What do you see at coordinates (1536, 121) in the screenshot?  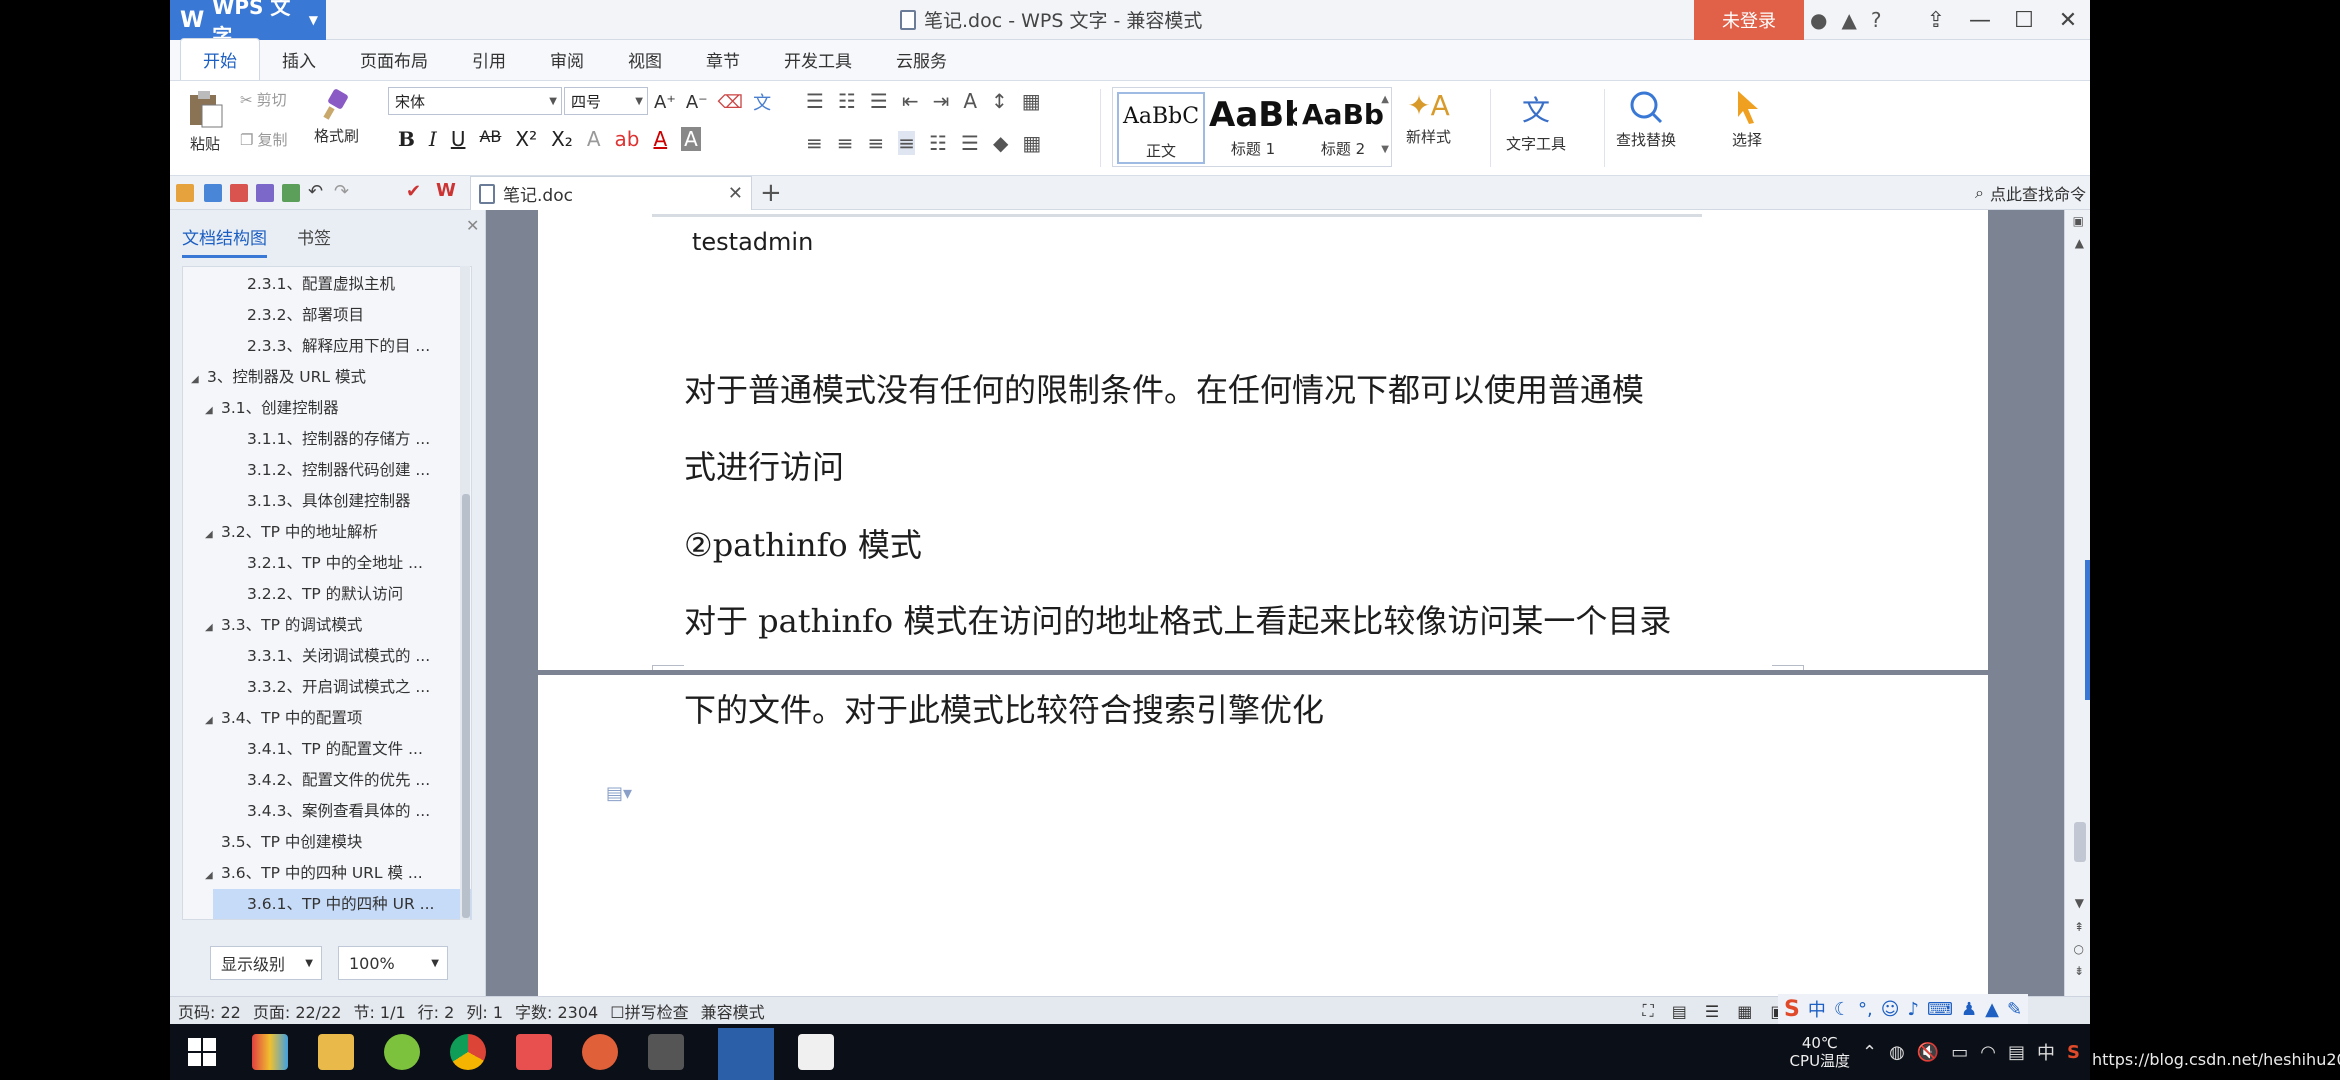 I see `text-tools-button: 文 文字工具` at bounding box center [1536, 121].